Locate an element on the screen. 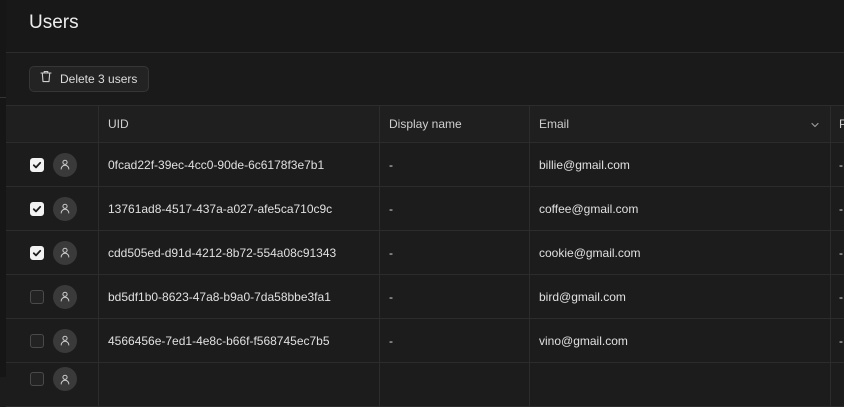 This screenshot has width=844, height=407. column-header-email-label: Email is located at coordinates (554, 124).